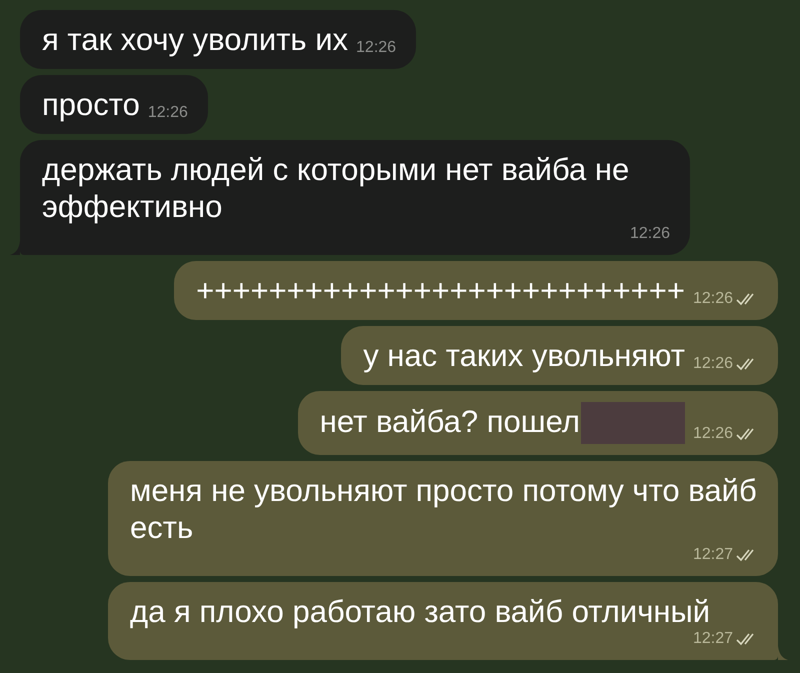 This screenshot has height=673, width=800. Describe the element at coordinates (502, 423) in the screenshot. I see `message-text: нет вайба? пошел` at that location.